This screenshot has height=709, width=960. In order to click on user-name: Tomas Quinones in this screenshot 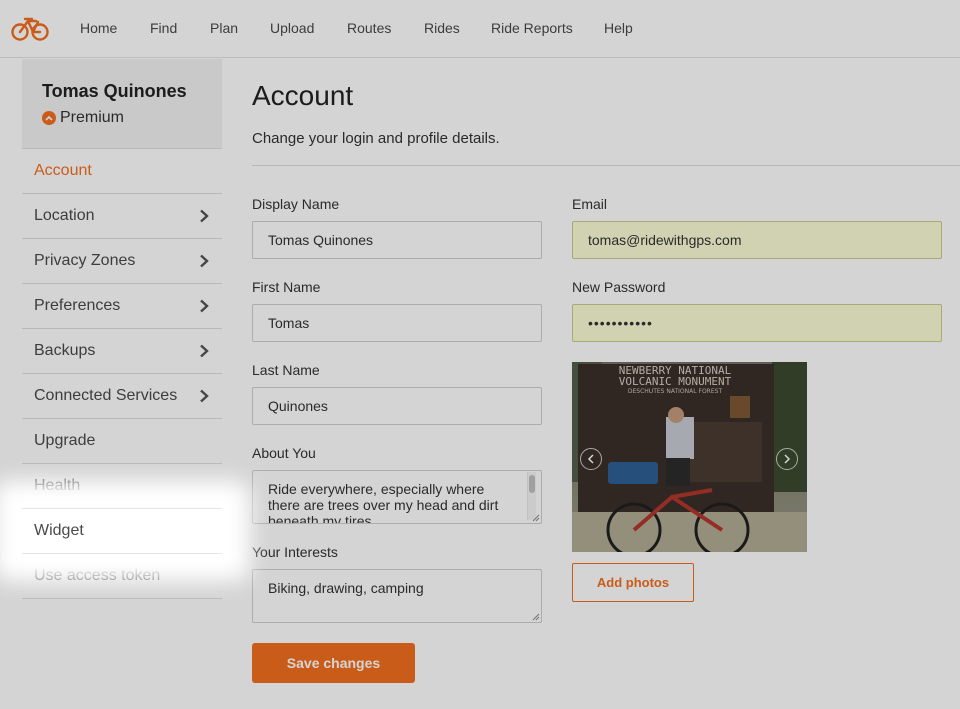, I will do `click(114, 91)`.